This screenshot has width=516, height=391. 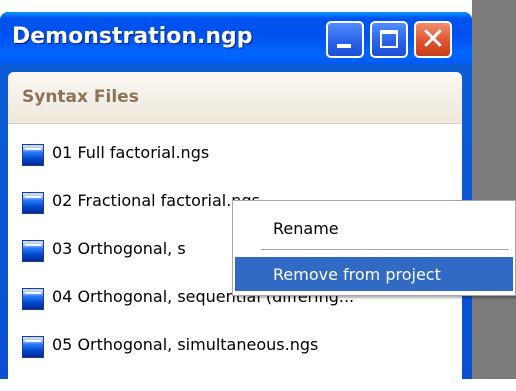 I want to click on window-title: Demonstration.ngp, so click(x=132, y=36).